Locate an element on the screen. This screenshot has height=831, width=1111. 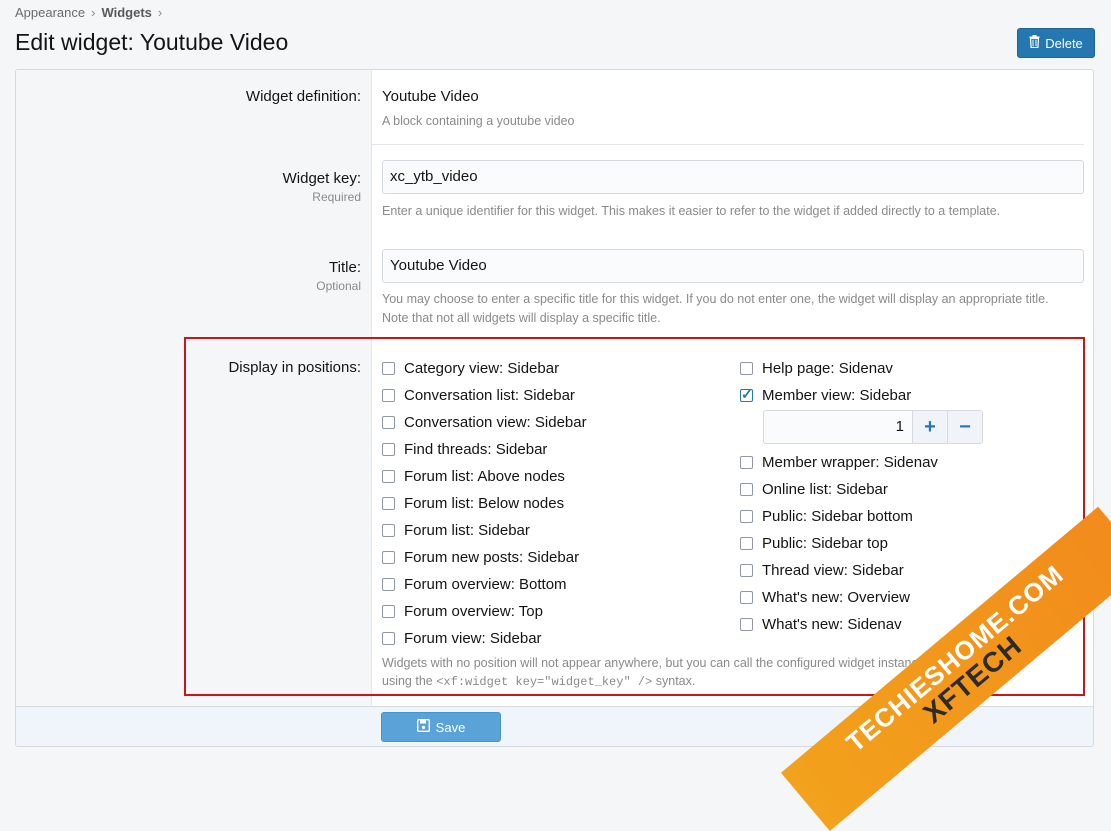
breadcrumb: Appearance › Widgets › is located at coordinates (91, 12).